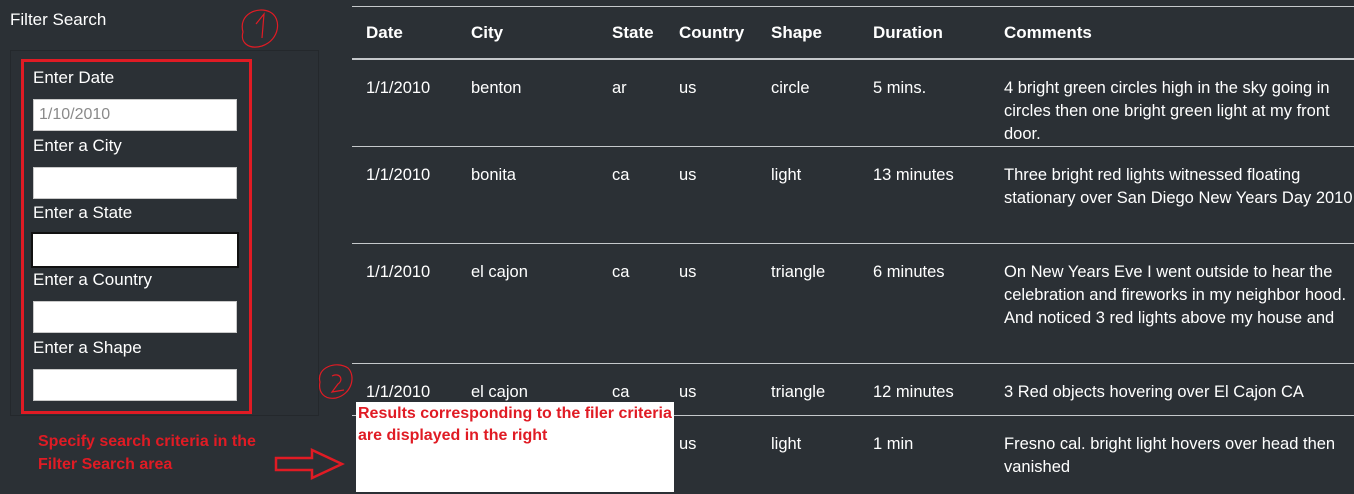 This screenshot has height=494, width=1354. I want to click on marker-1-icon, so click(260, 28).